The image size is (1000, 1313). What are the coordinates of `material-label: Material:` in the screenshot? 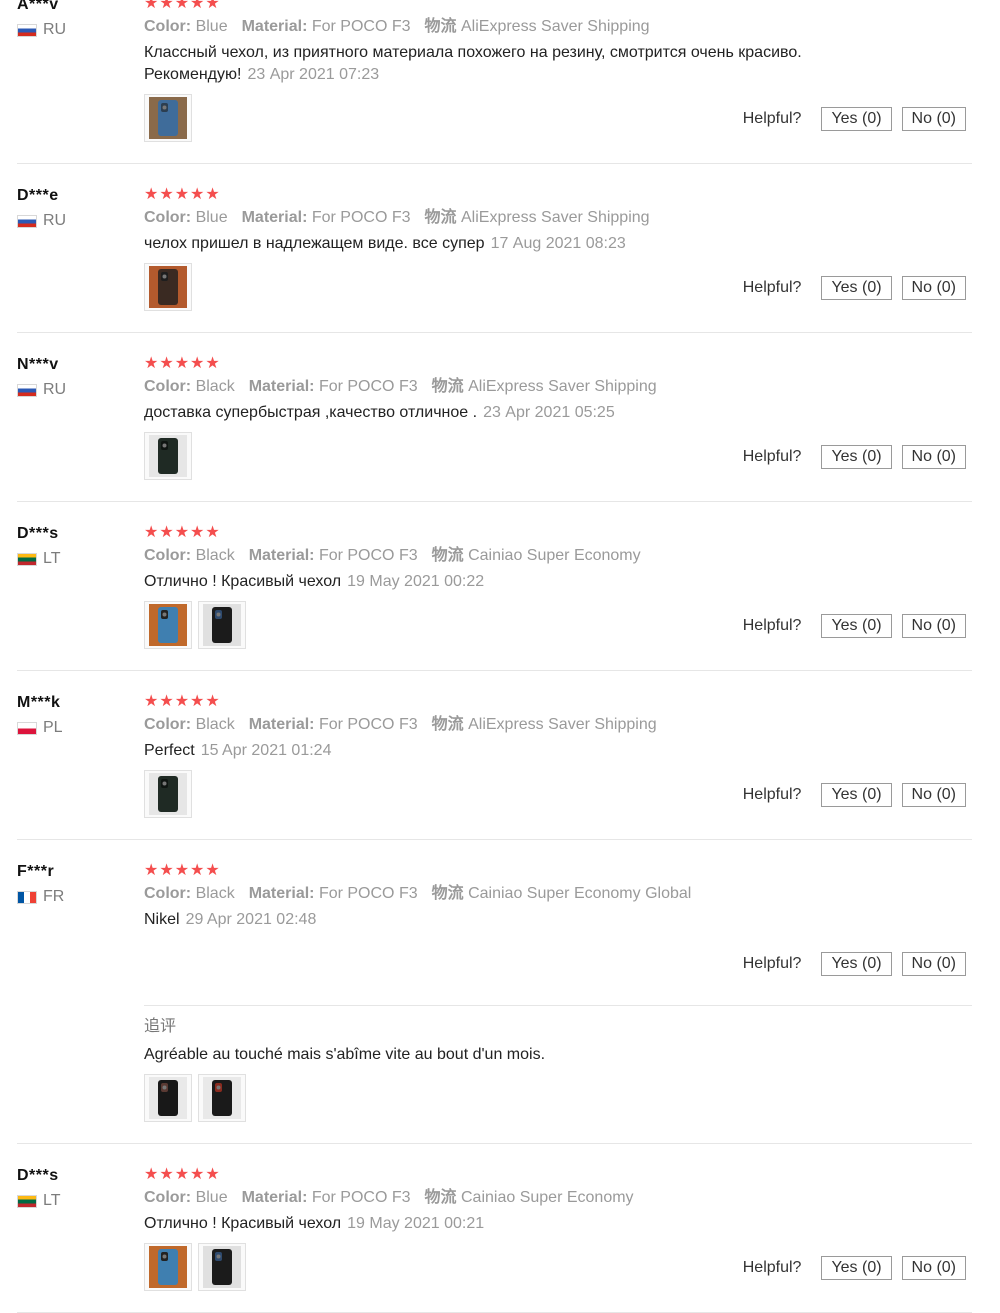 It's located at (281, 893).